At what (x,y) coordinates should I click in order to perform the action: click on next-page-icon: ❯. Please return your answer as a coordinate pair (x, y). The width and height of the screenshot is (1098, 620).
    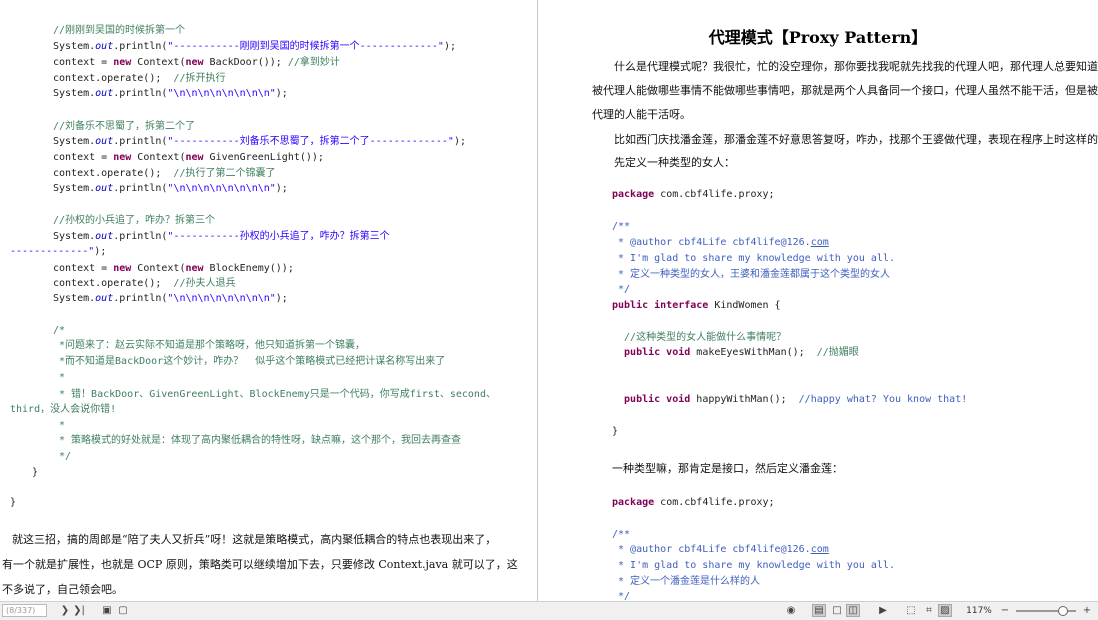
    Looking at the image, I should click on (65, 610).